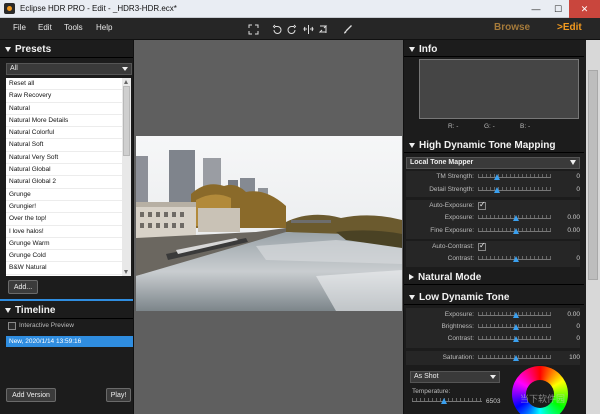  What do you see at coordinates (494, 297) in the screenshot?
I see `low-dynamic-tone-header: Low Dynamic Tone` at bounding box center [494, 297].